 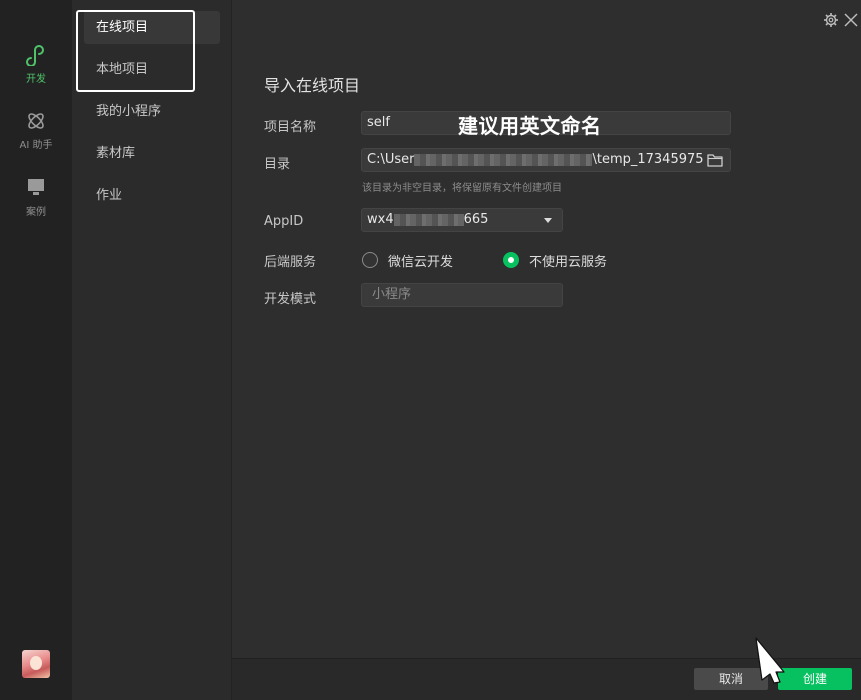 What do you see at coordinates (548, 220) in the screenshot?
I see `chevron-down-icon` at bounding box center [548, 220].